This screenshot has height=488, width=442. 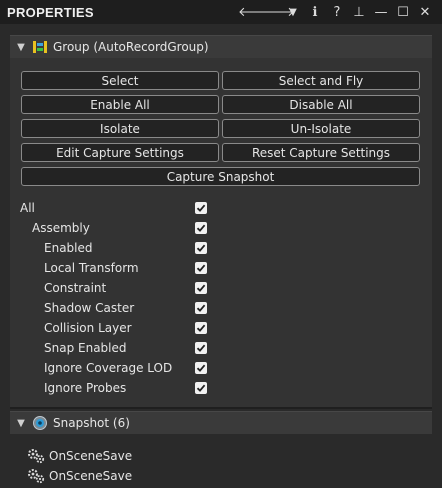 What do you see at coordinates (201, 248) in the screenshot?
I see `checkbox-enabled` at bounding box center [201, 248].